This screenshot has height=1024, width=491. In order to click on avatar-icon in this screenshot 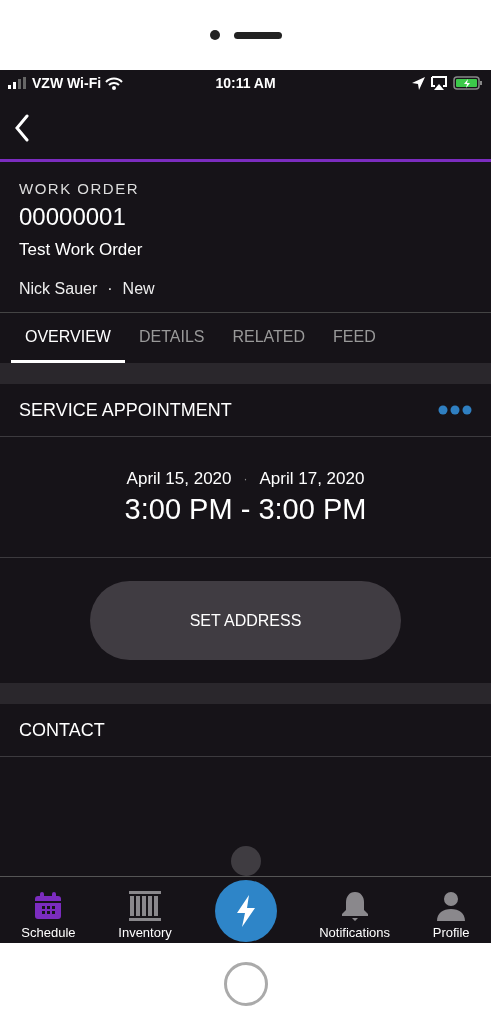, I will do `click(245, 861)`.